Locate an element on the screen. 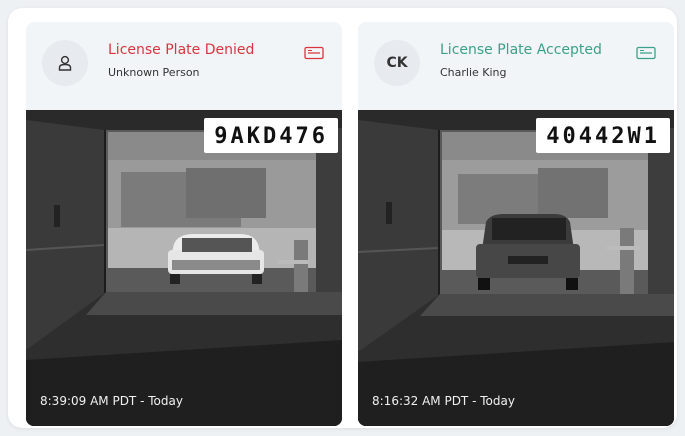  card-header: License Plate Denied Unknown Person is located at coordinates (184, 66).